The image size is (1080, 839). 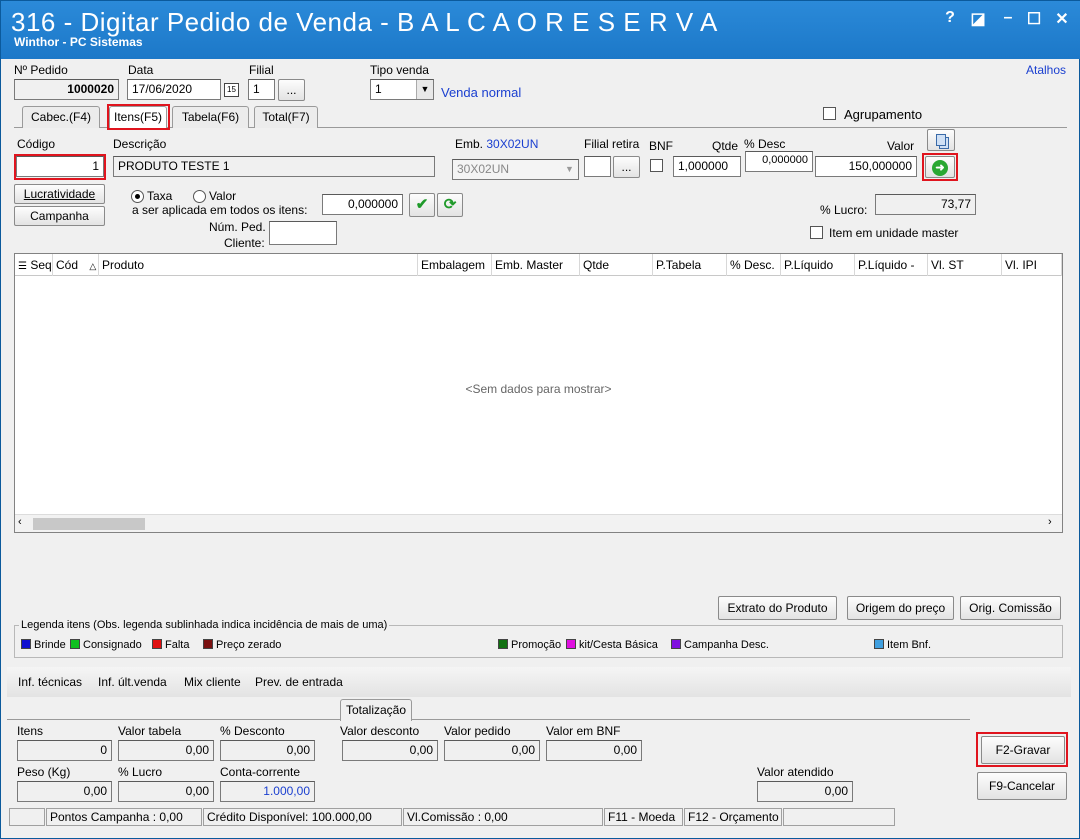 What do you see at coordinates (538, 523) in the screenshot?
I see `horizontal-scrollbar: ‹ ›` at bounding box center [538, 523].